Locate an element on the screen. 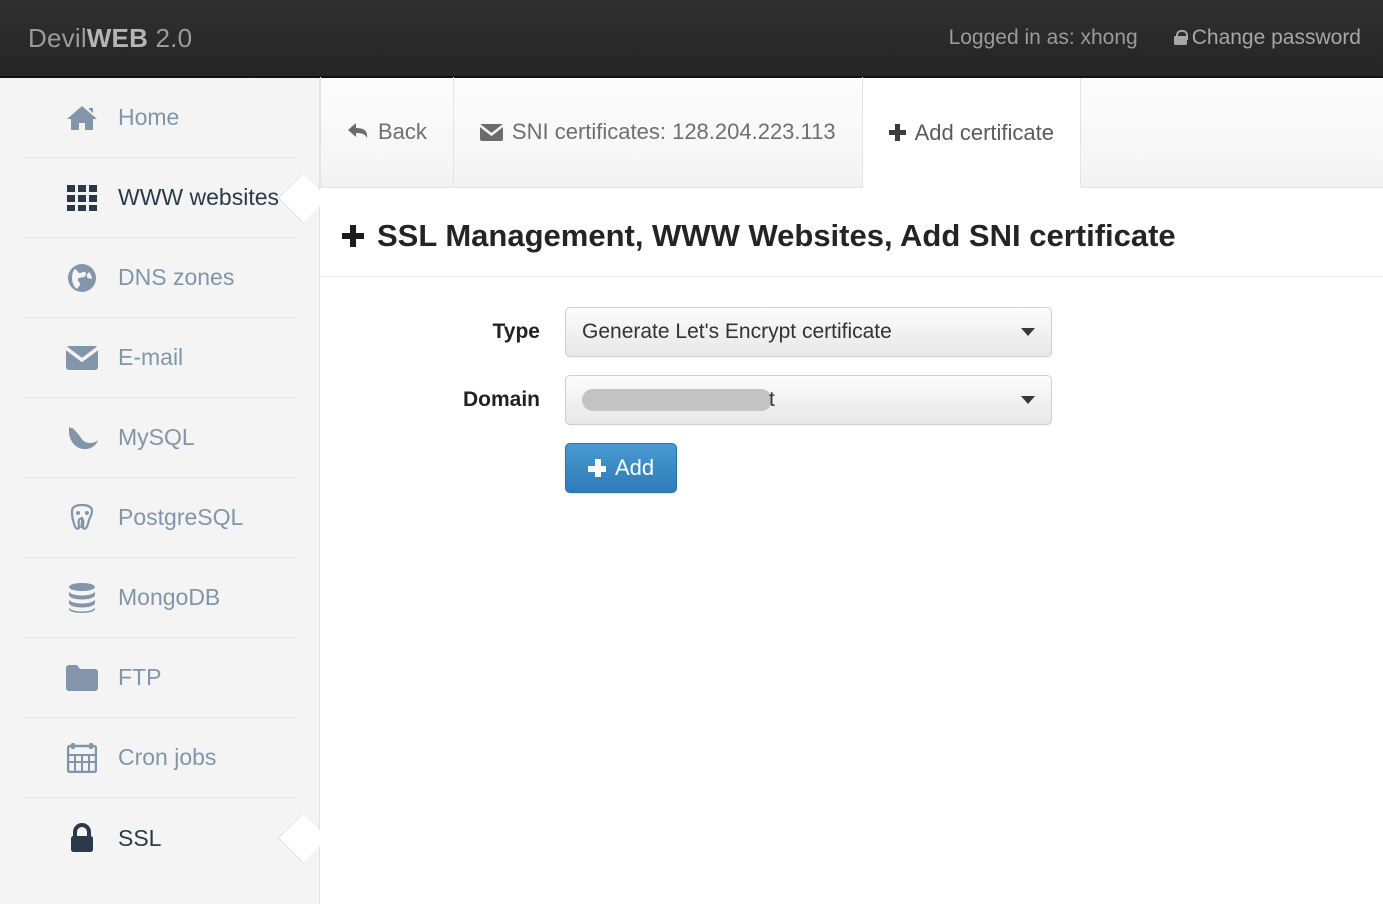 The width and height of the screenshot is (1383, 904). sidebar-item-label: MySQL is located at coordinates (156, 437).